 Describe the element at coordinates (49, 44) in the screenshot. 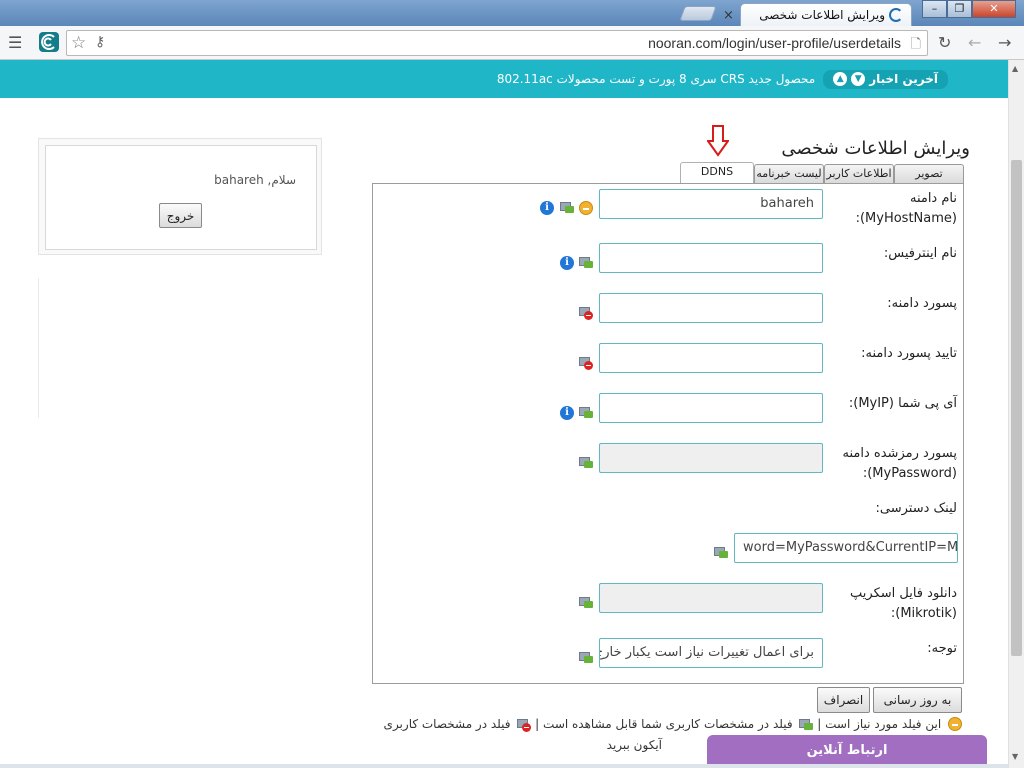

I see `site-logo-icon` at that location.